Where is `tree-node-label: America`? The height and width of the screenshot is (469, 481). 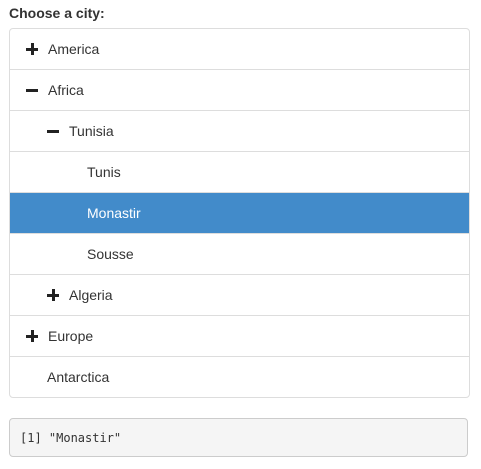 tree-node-label: America is located at coordinates (74, 49).